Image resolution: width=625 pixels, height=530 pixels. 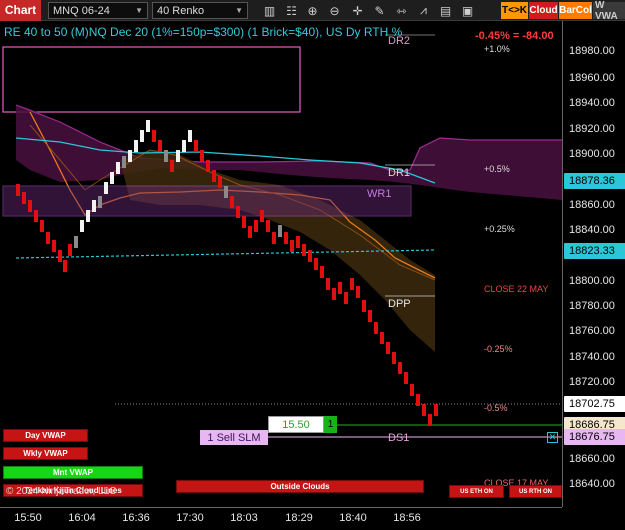 I want to click on us-eth-button: US ETH ON, so click(x=476, y=491).